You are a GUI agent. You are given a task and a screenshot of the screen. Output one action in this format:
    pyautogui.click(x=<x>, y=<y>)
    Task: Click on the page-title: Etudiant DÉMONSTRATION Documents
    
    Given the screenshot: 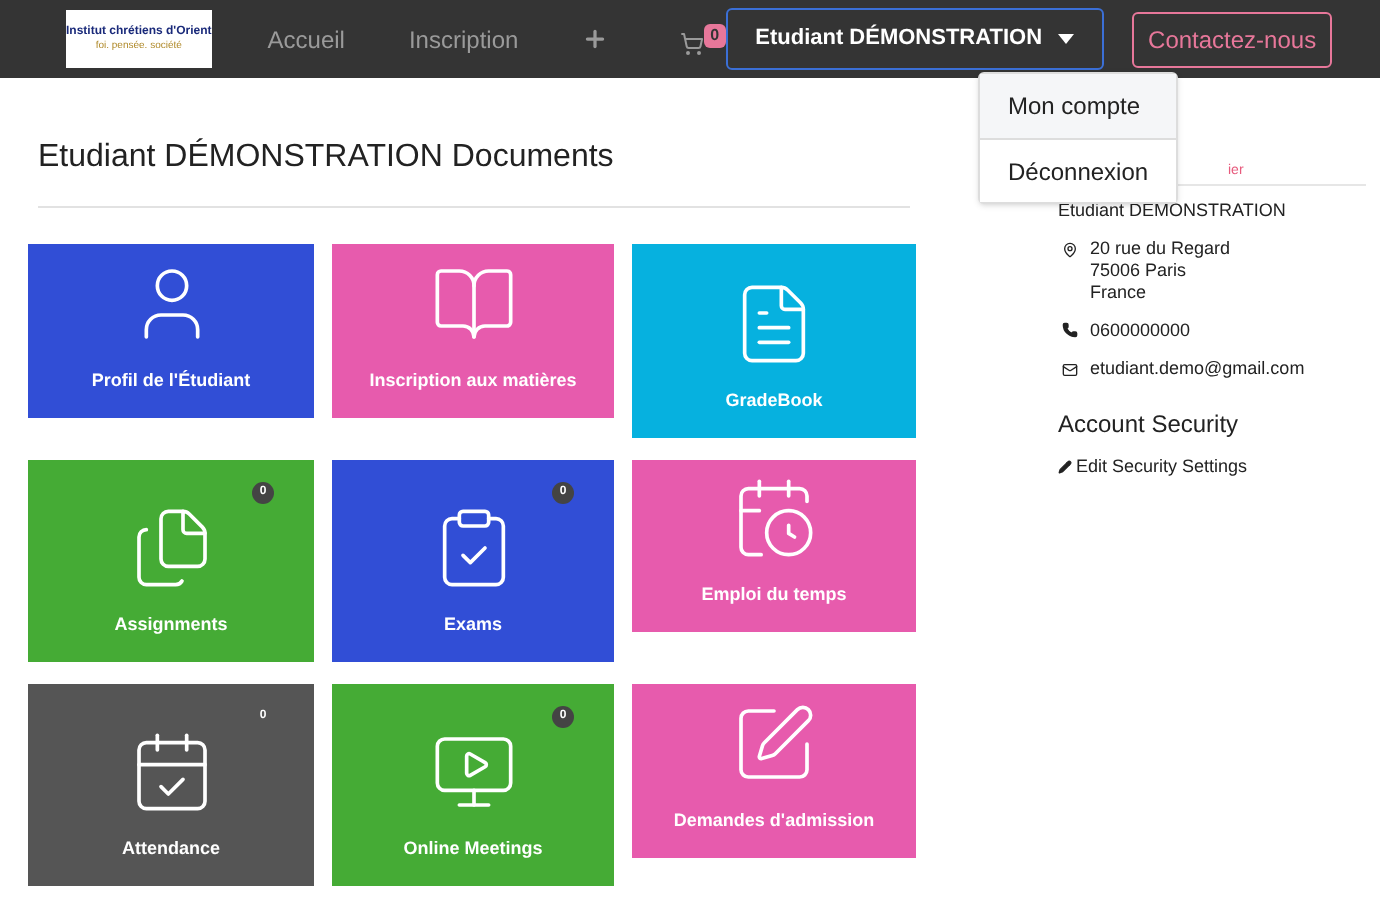 What is the action you would take?
    pyautogui.click(x=326, y=157)
    